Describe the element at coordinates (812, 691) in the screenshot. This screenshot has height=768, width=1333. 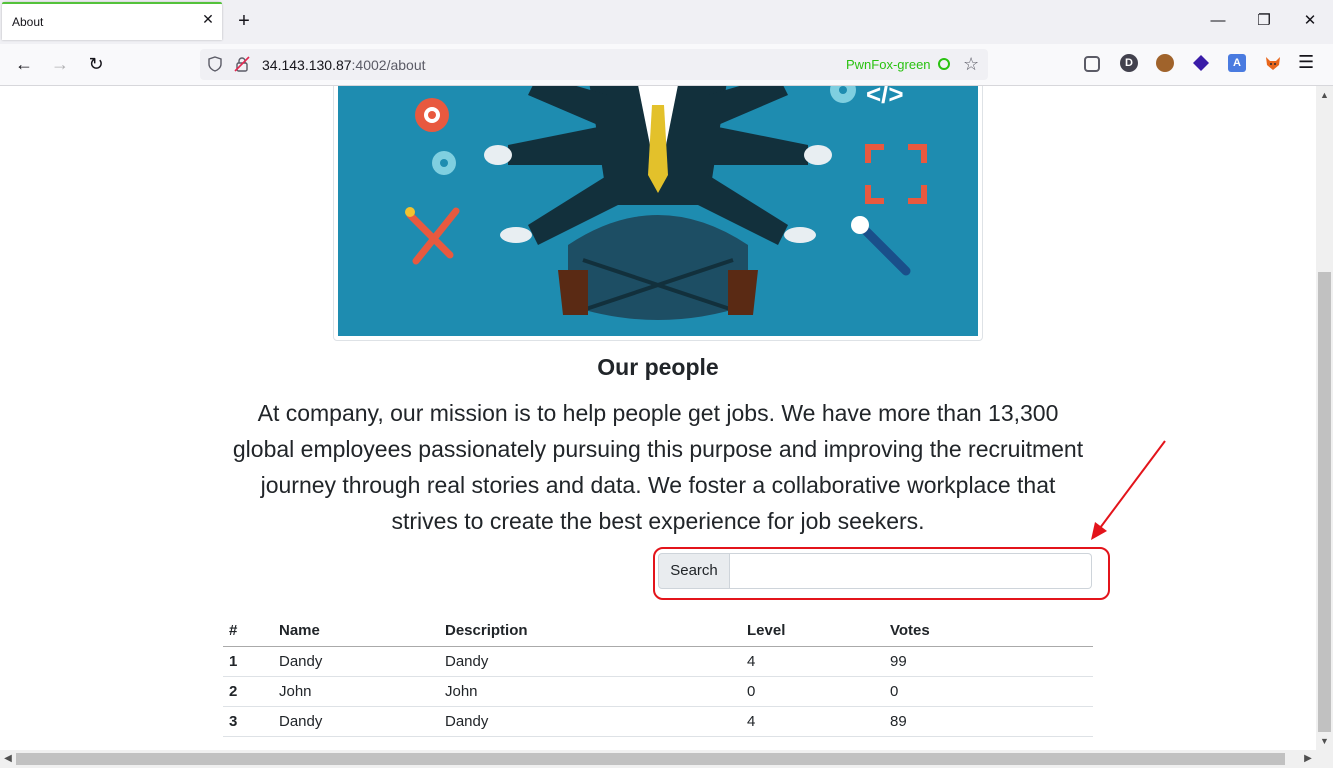
I see `row-level: 0` at that location.